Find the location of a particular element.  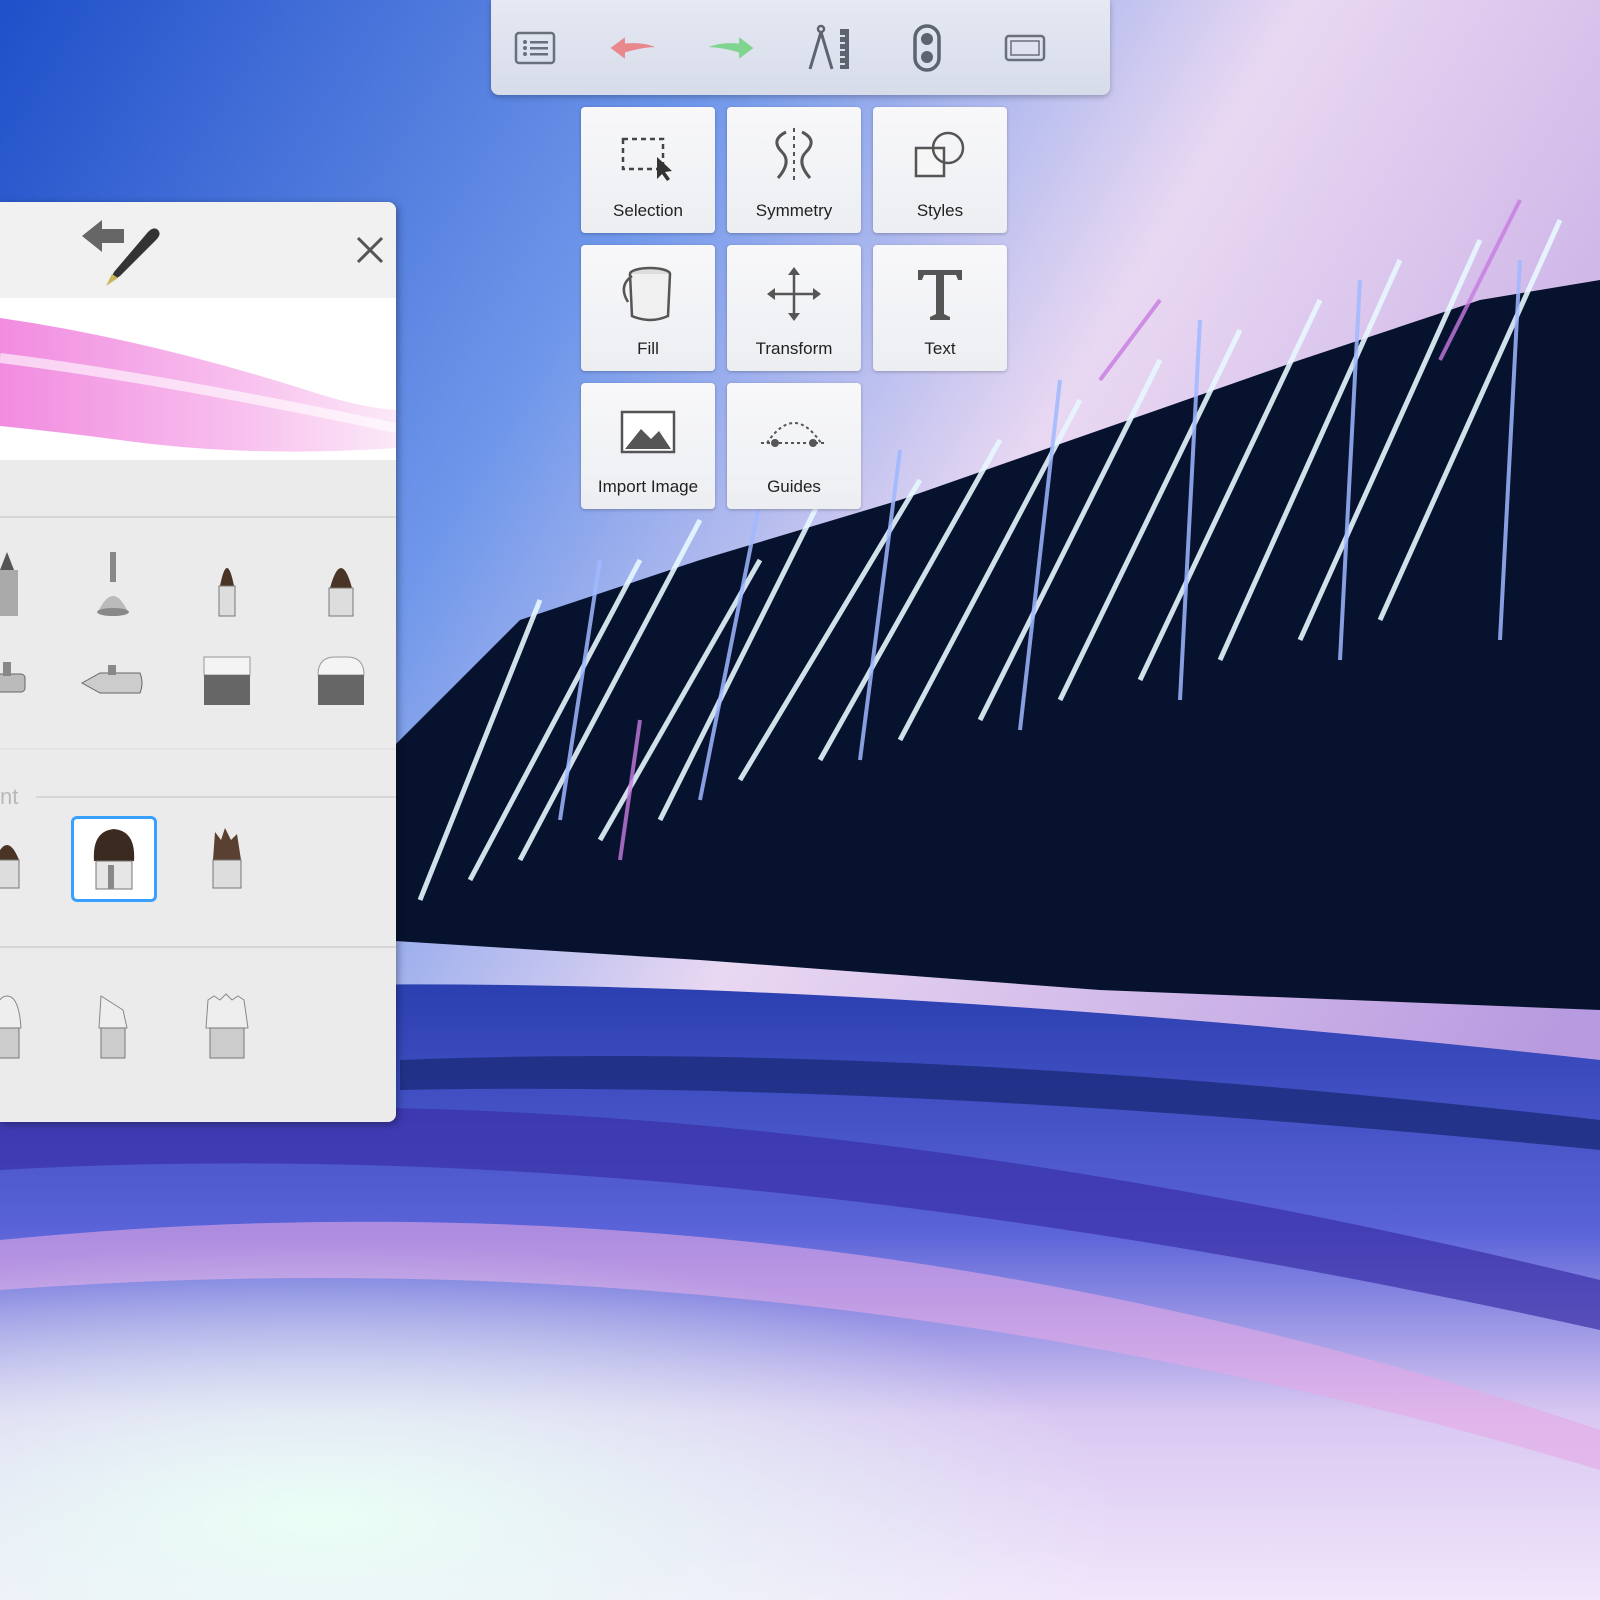

fullscreen-button is located at coordinates (1025, 48).